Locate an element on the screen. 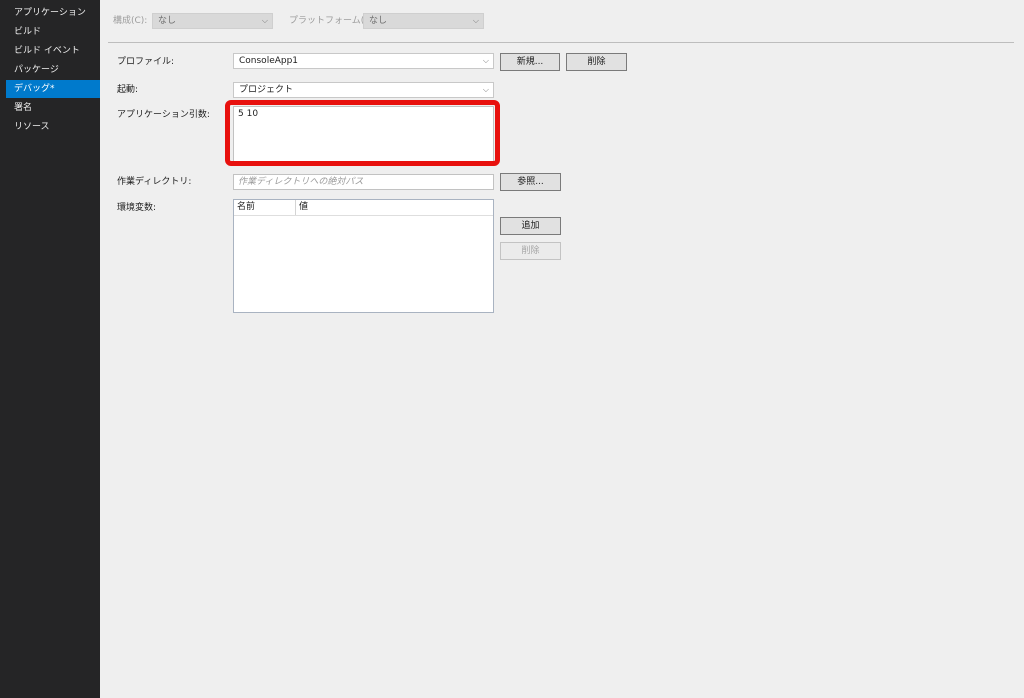  launch-value: プロジェクト is located at coordinates (266, 90).